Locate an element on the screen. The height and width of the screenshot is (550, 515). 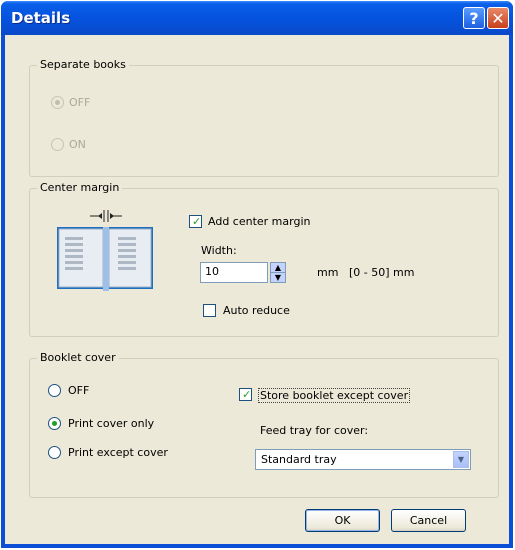
booklet-cover-off-radio is located at coordinates (54, 390).